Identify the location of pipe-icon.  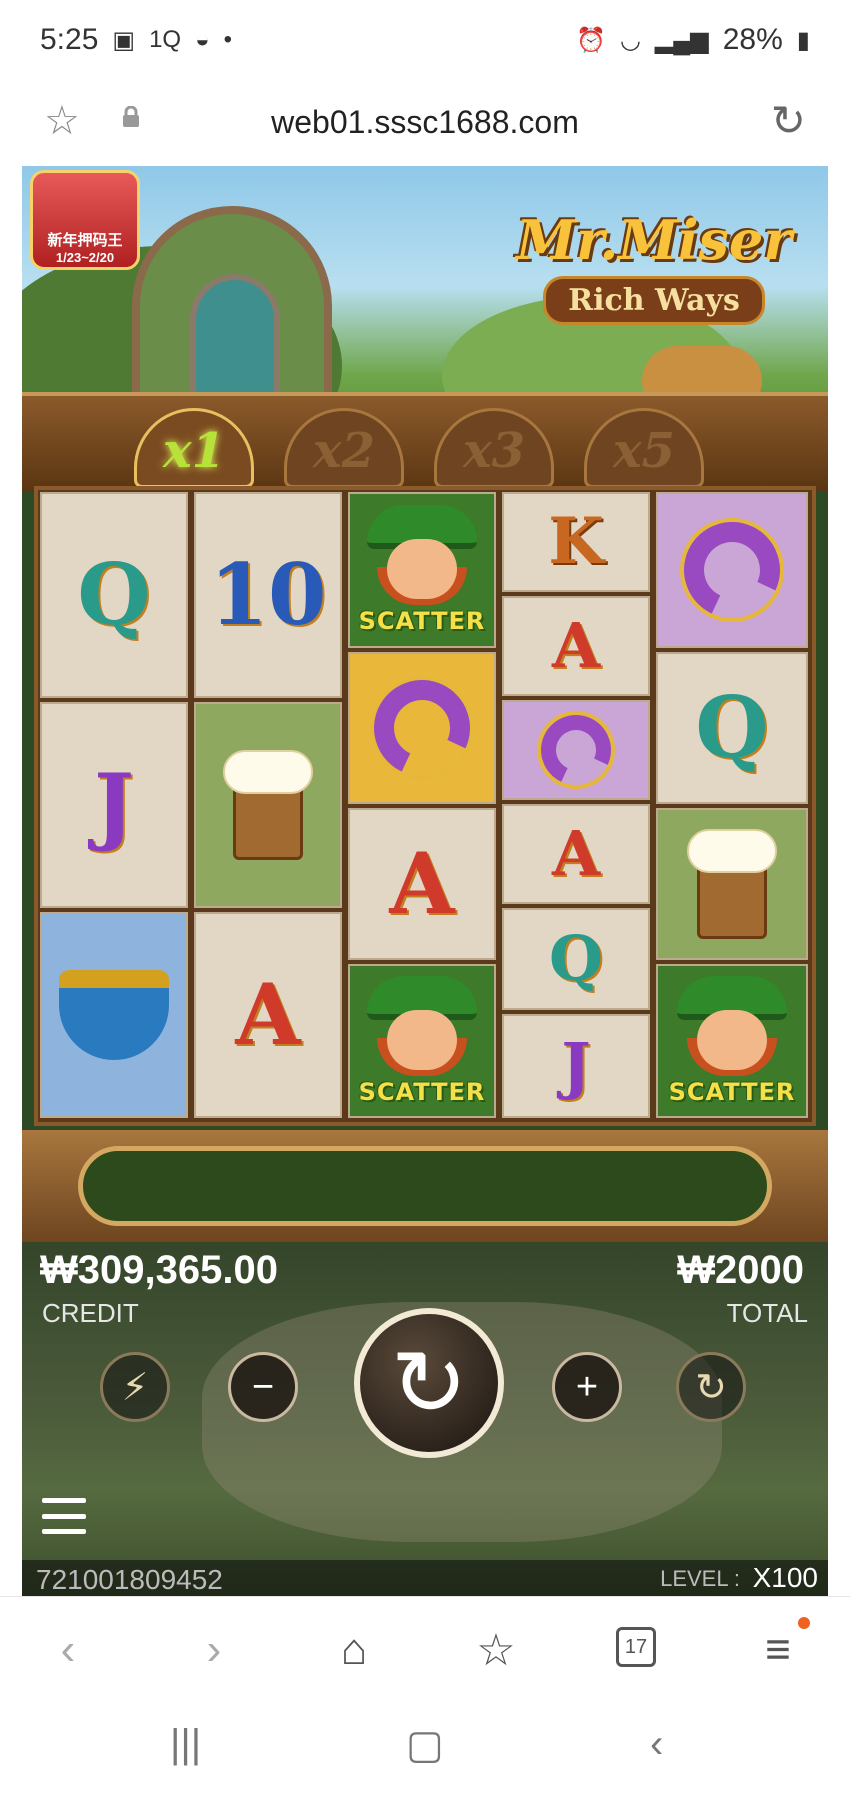
(114, 1015).